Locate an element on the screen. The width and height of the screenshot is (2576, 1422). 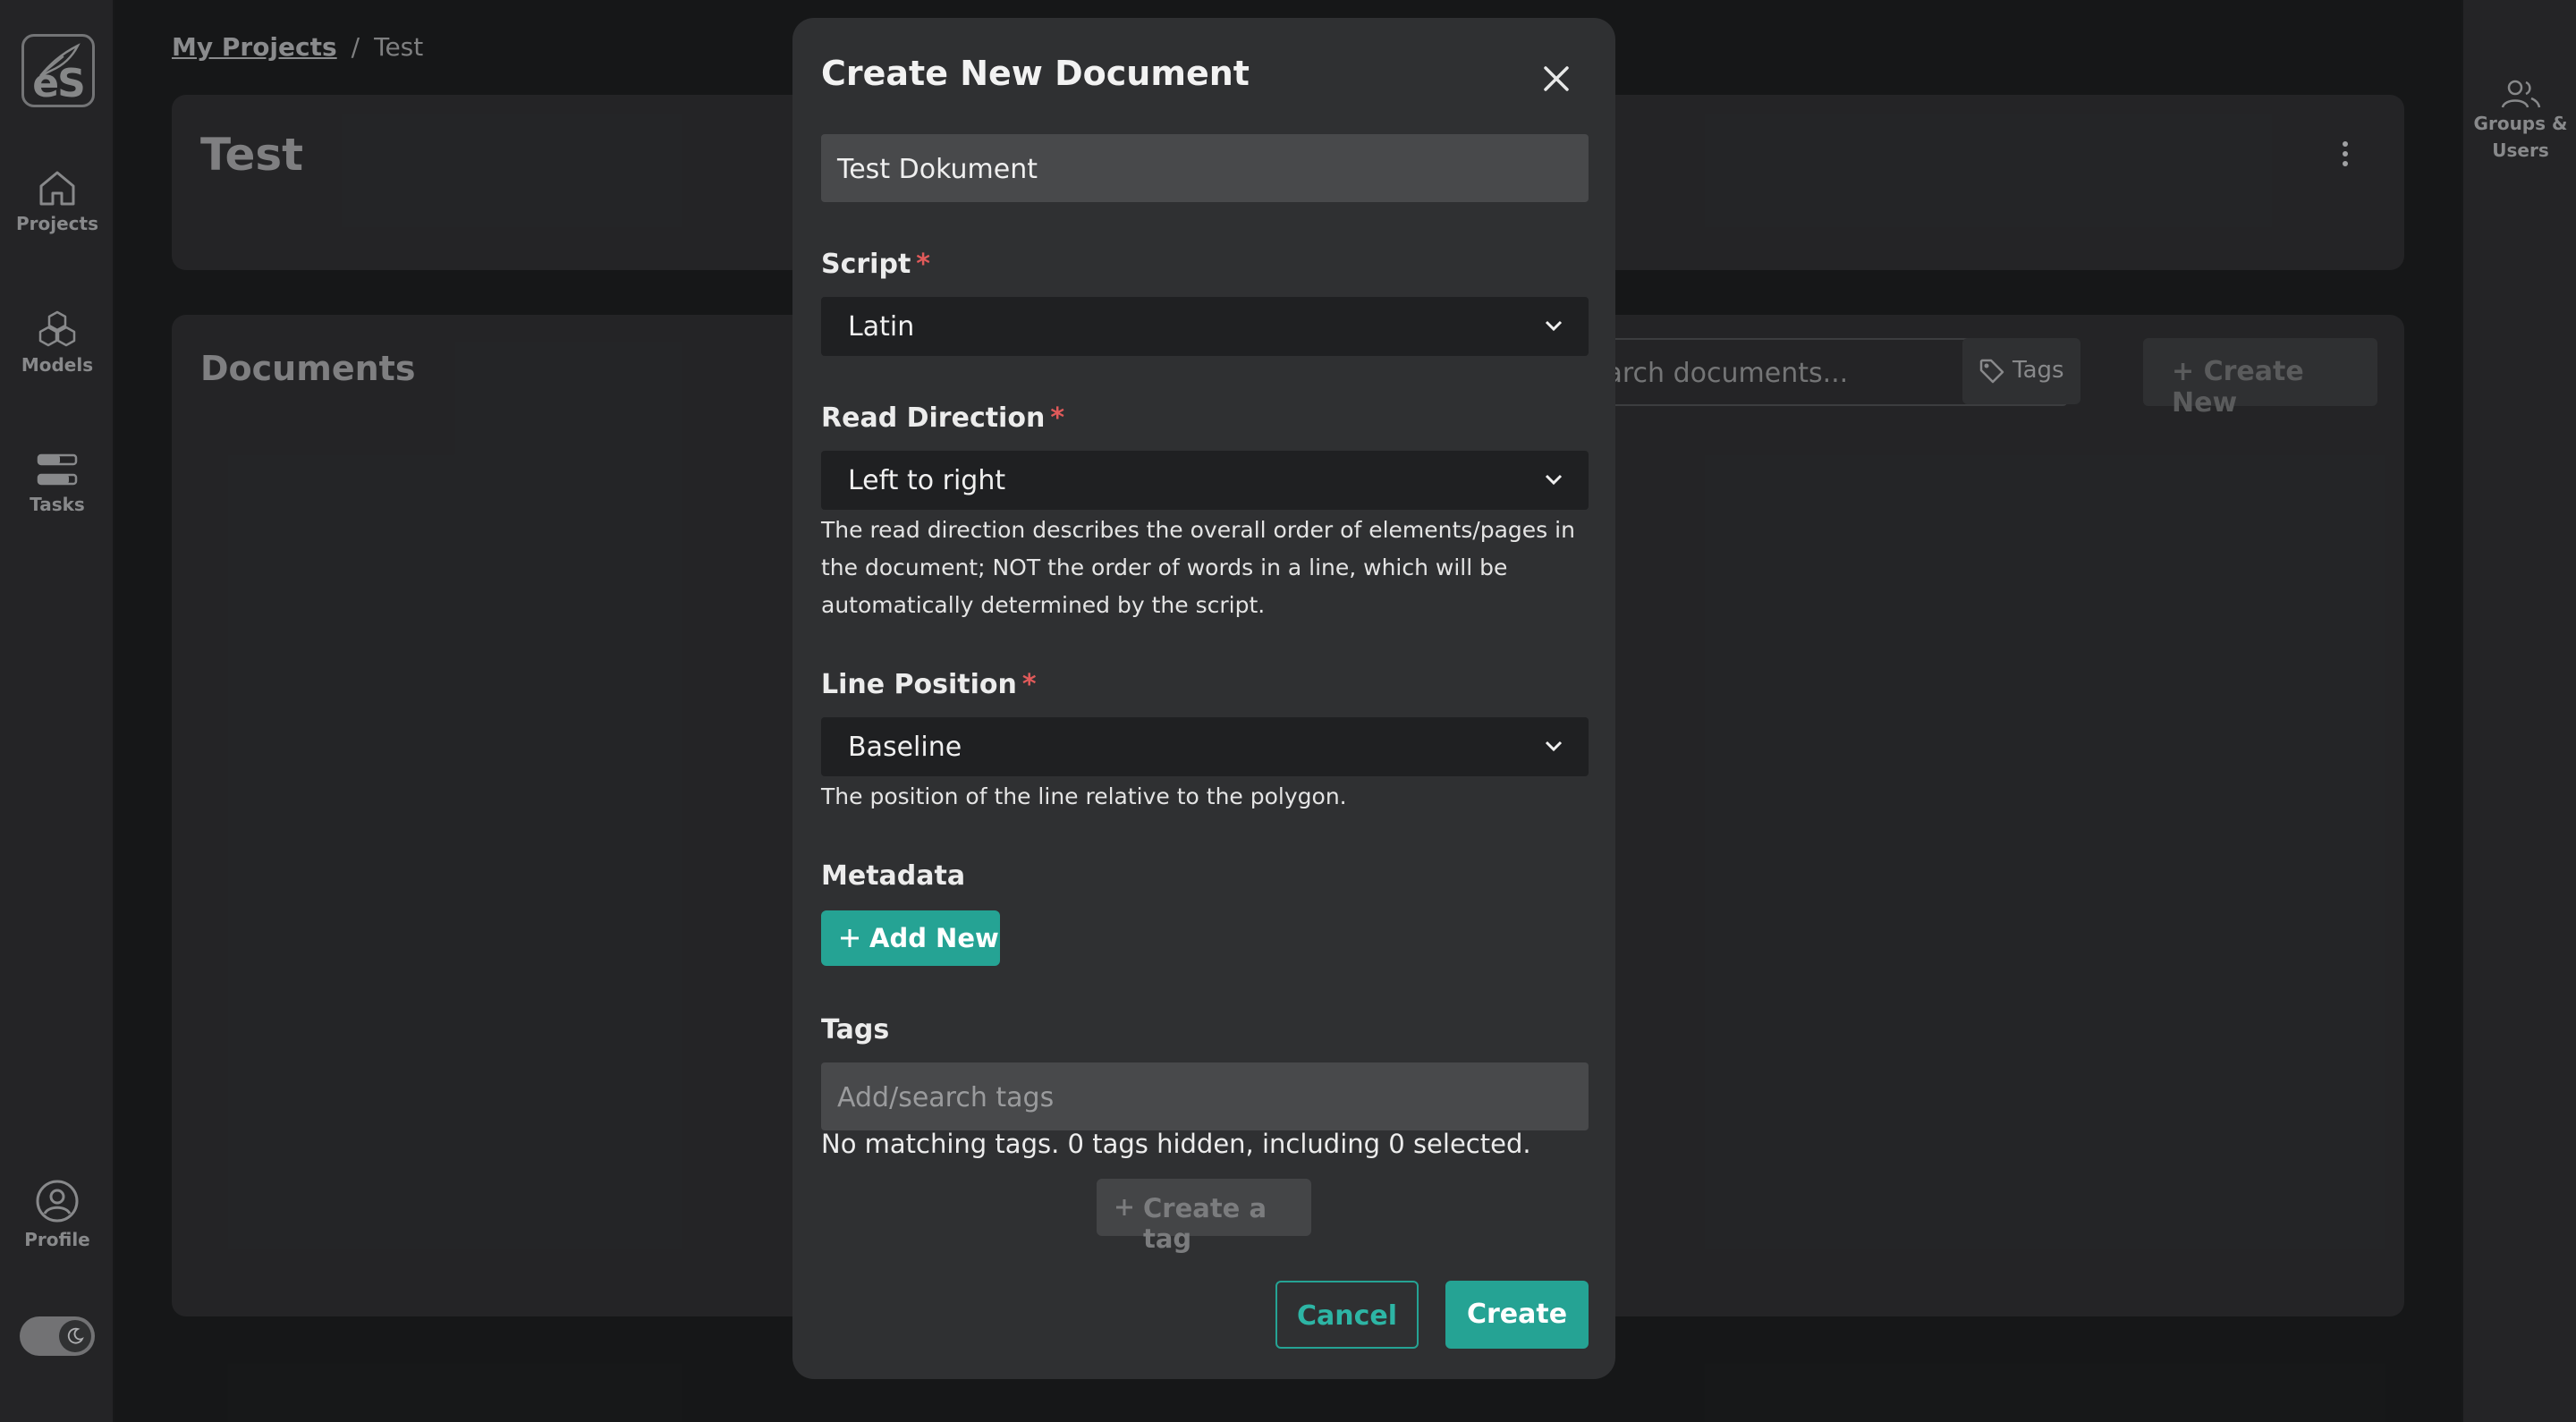
script-label: Script * is located at coordinates (875, 264).